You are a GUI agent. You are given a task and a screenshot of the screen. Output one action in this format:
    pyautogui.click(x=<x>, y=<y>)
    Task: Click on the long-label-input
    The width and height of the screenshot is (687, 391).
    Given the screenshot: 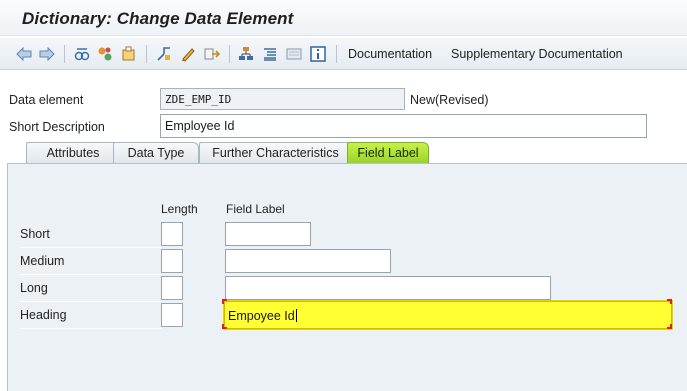 What is the action you would take?
    pyautogui.click(x=388, y=288)
    